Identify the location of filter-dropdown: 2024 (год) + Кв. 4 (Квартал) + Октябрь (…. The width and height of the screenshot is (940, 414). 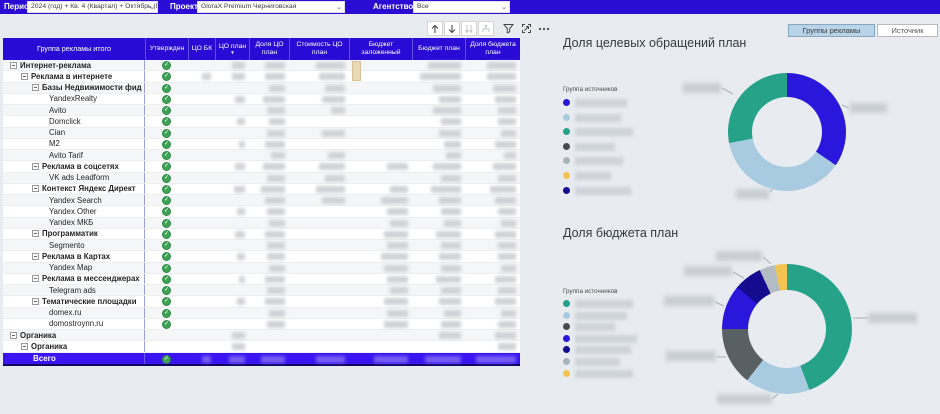
(92, 7).